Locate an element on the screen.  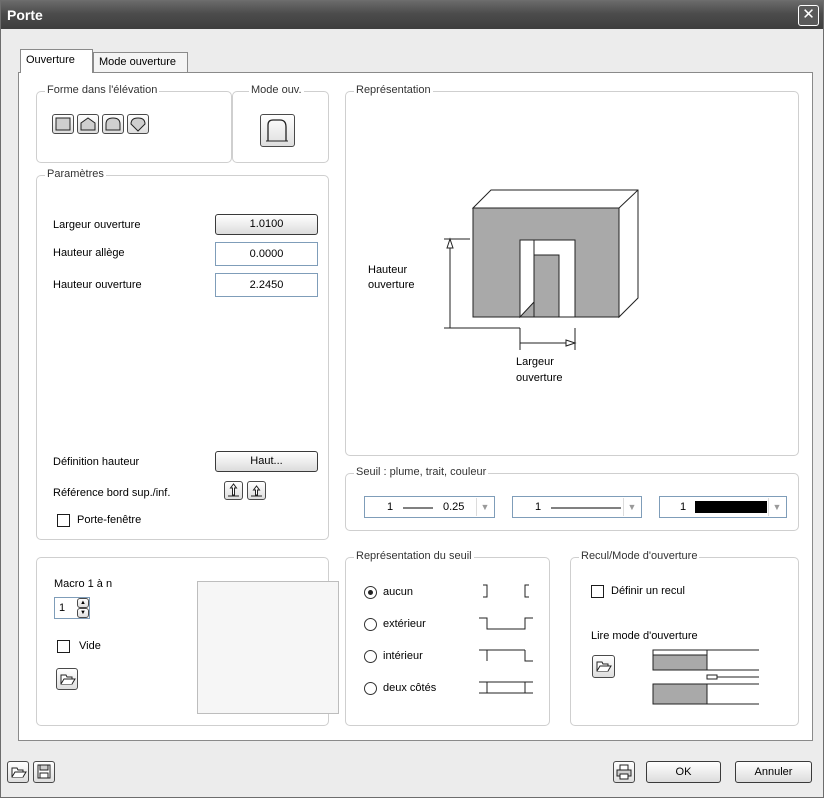
forme-group-title: Forme dans l'élévation is located at coordinates (102, 90).